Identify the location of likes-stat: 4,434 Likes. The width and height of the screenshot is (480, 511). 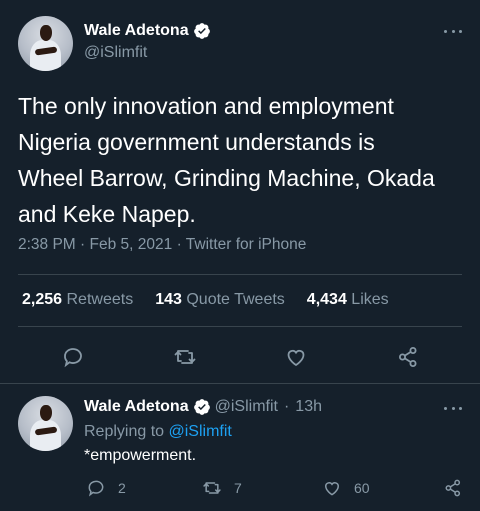
(348, 300).